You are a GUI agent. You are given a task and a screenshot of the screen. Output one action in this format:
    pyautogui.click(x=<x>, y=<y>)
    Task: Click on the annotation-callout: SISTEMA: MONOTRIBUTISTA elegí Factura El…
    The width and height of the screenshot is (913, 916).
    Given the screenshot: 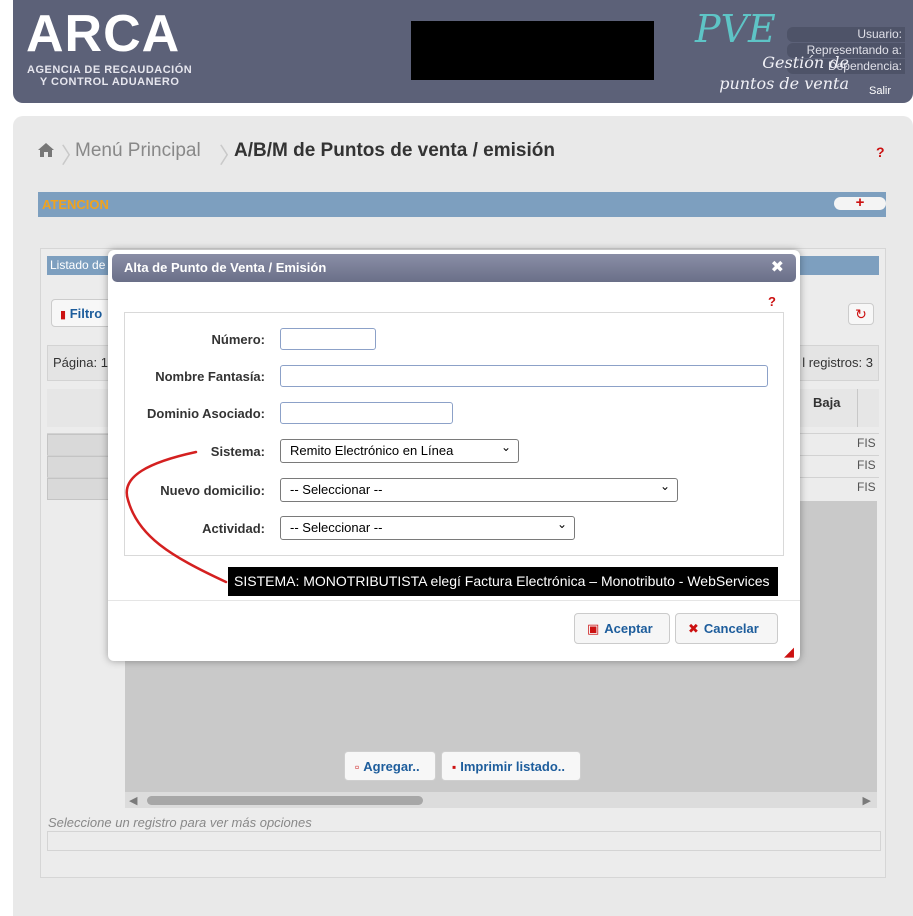 What is the action you would take?
    pyautogui.click(x=503, y=581)
    